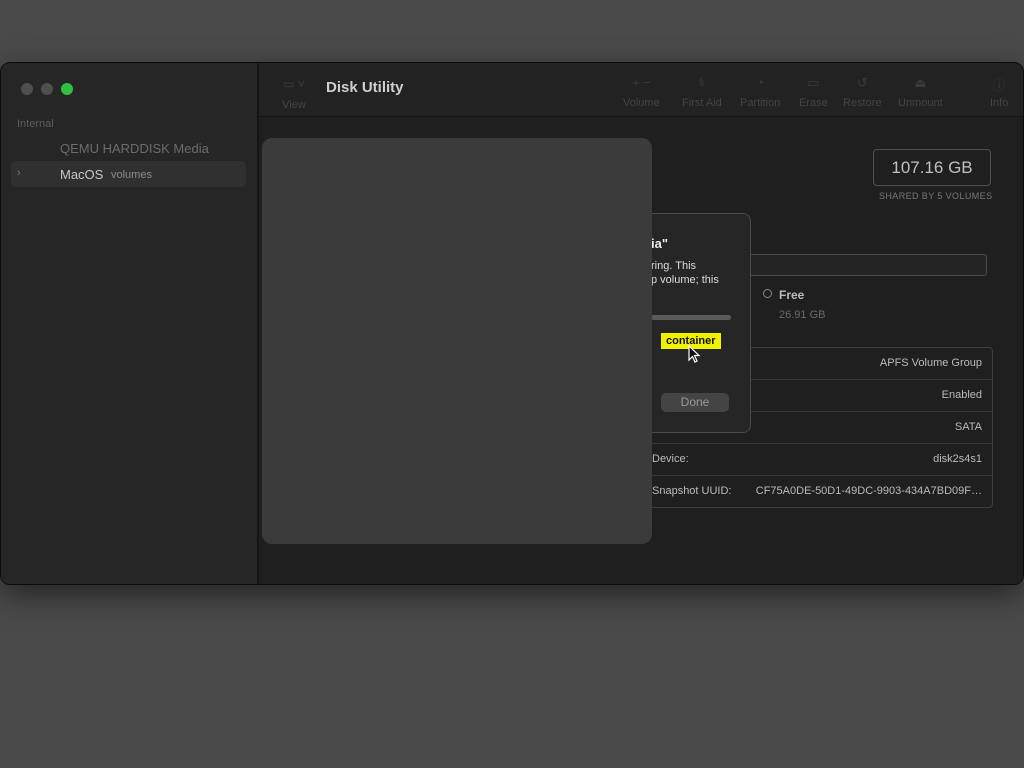 The height and width of the screenshot is (768, 1024). What do you see at coordinates (35, 124) in the screenshot?
I see `sidebar-section-internal: Internal` at bounding box center [35, 124].